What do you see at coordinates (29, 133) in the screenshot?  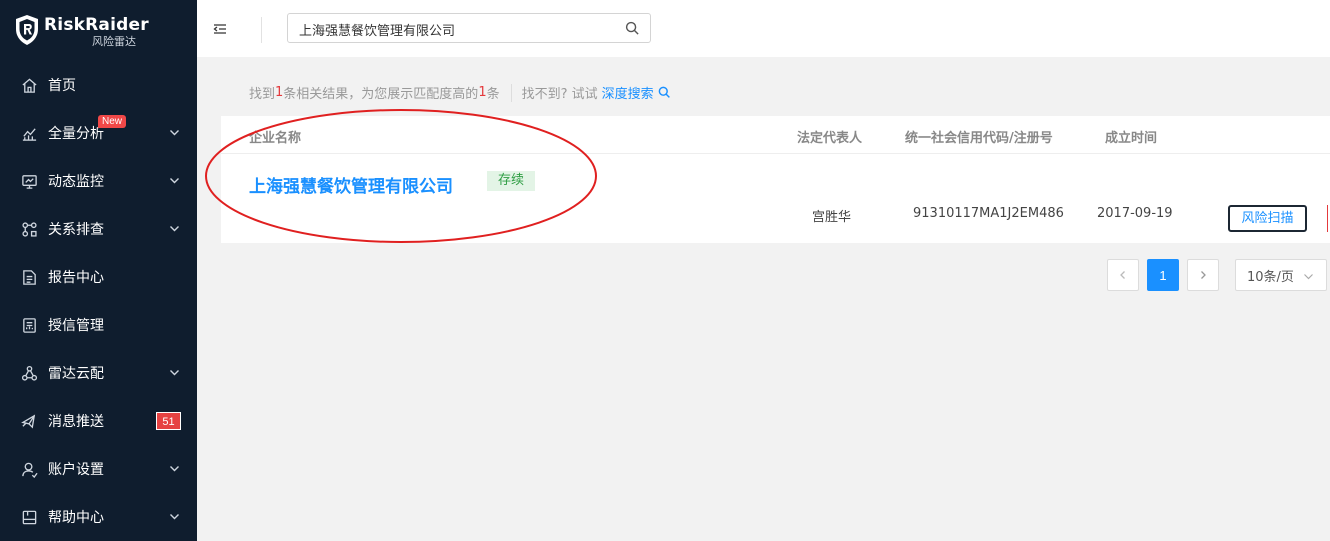 I see `analysis-icon` at bounding box center [29, 133].